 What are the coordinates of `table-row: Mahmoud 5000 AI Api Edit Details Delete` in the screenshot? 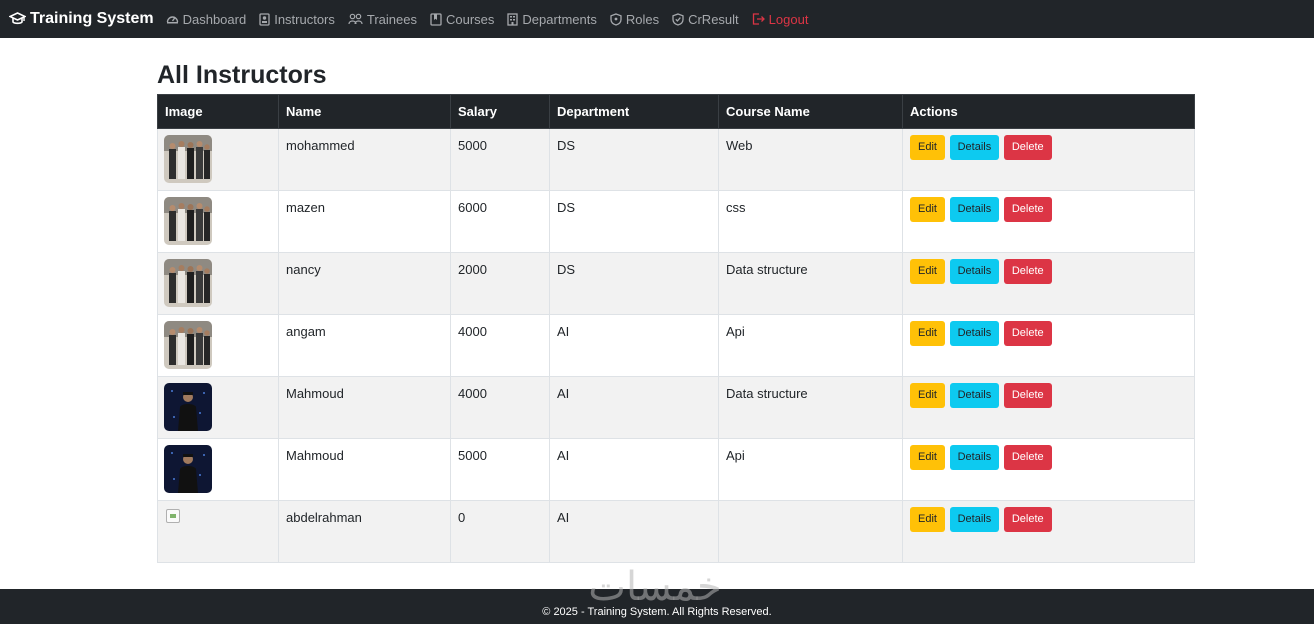 It's located at (676, 469).